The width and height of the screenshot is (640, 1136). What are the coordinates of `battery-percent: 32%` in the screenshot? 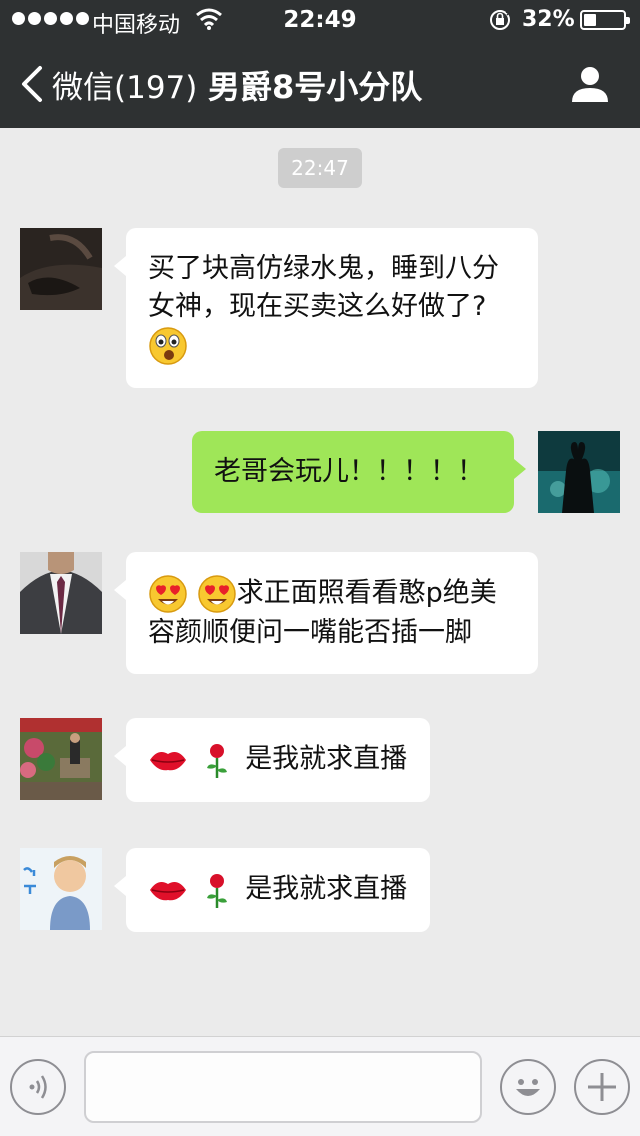 It's located at (548, 19).